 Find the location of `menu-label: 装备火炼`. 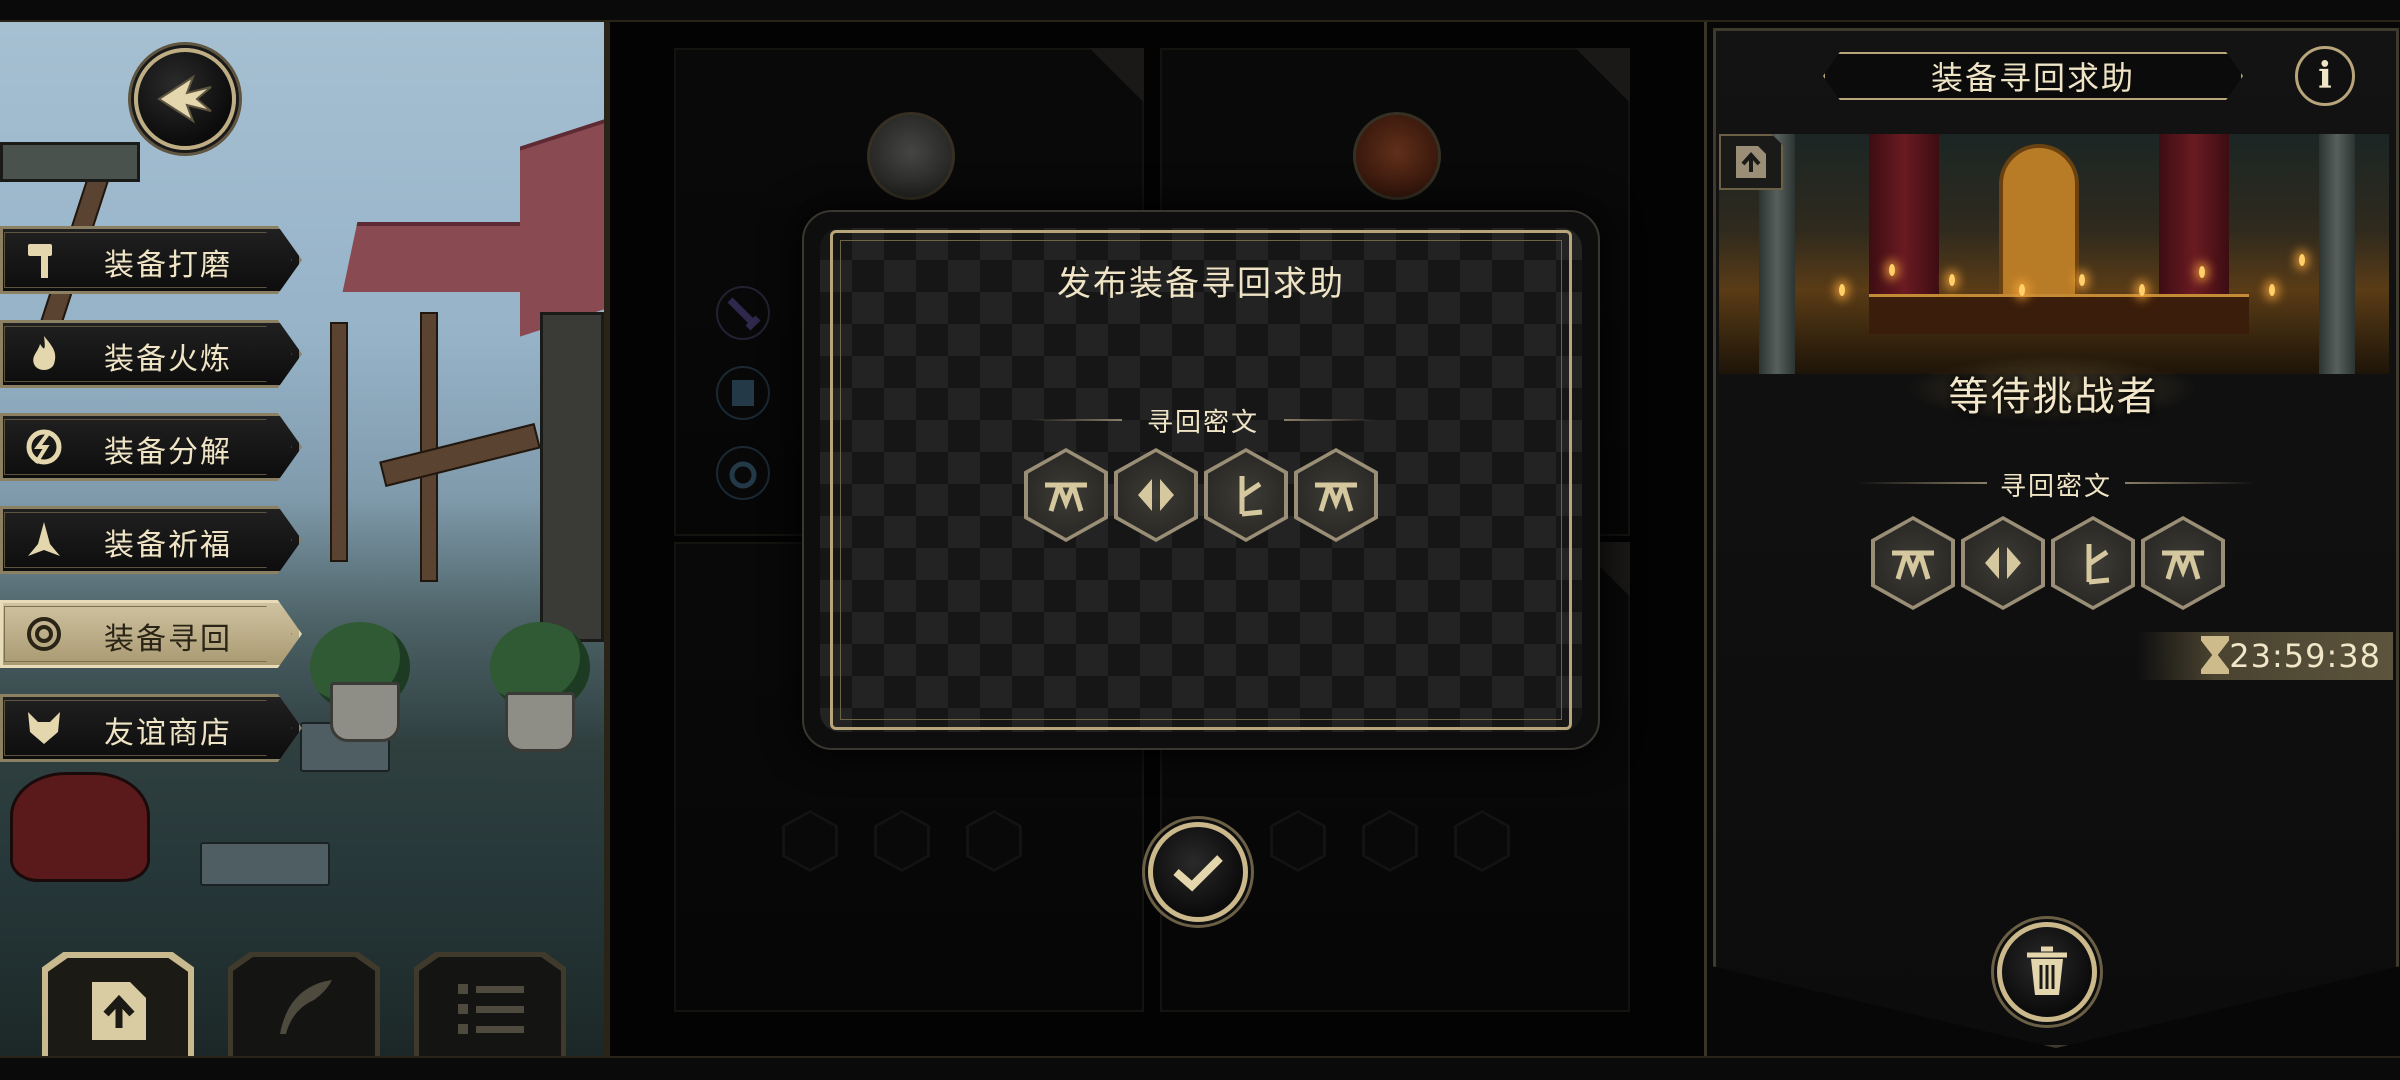

menu-label: 装备火炼 is located at coordinates (168, 359).